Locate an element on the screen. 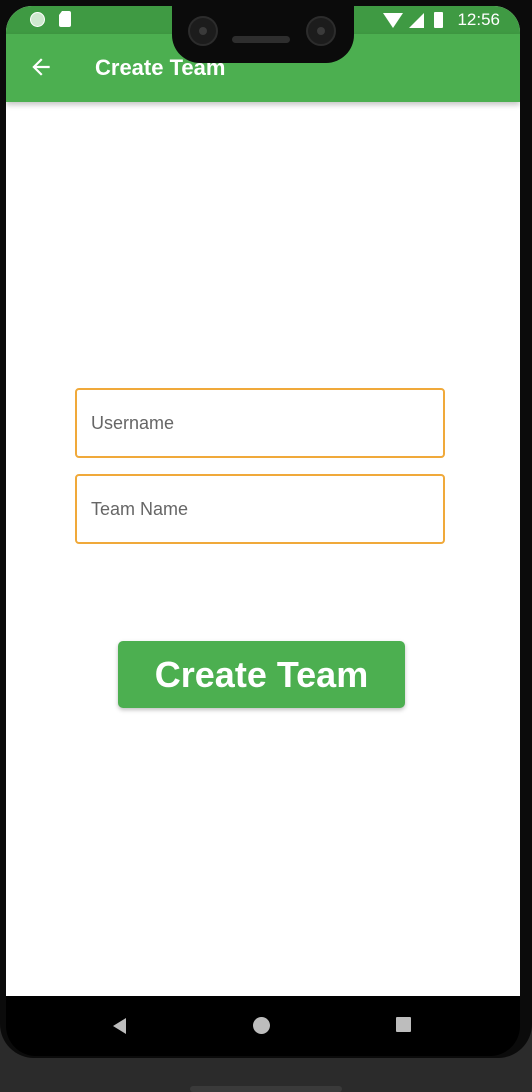 This screenshot has height=1092, width=532. signal-icon is located at coordinates (417, 20).